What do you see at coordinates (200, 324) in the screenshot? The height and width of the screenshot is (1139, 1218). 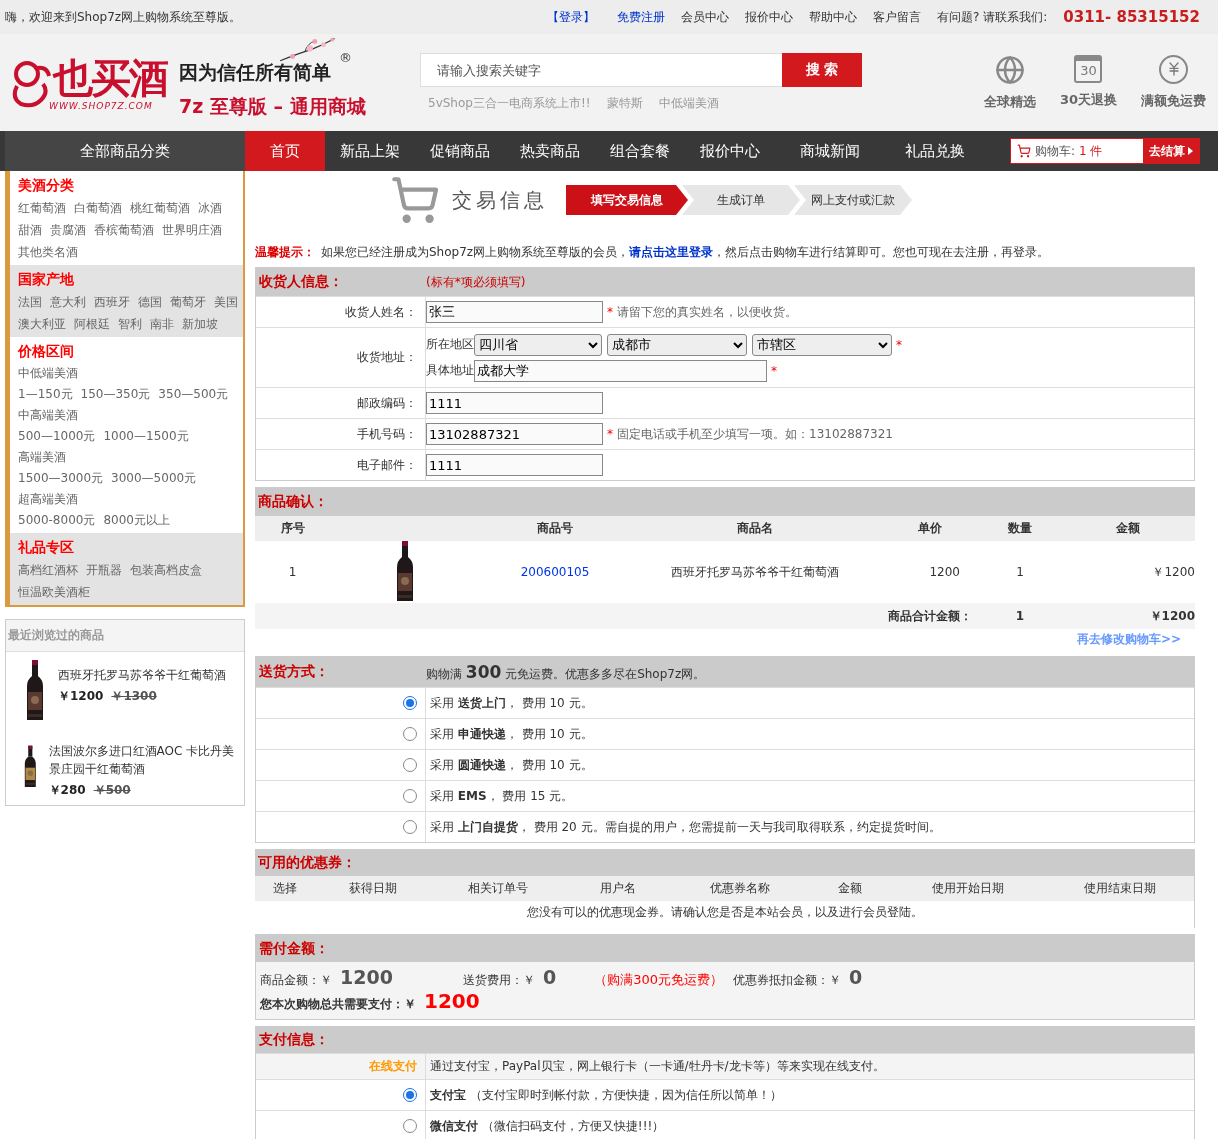 I see `category-link: 新加坡` at bounding box center [200, 324].